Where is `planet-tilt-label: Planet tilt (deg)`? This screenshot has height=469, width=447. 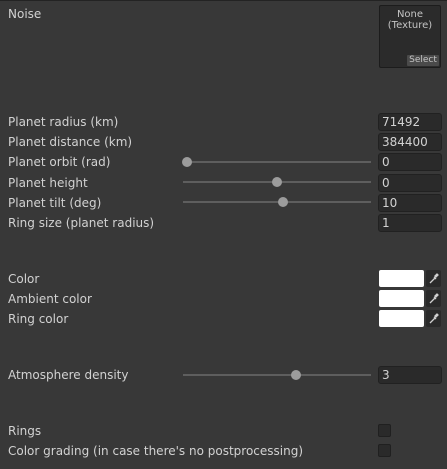 planet-tilt-label: Planet tilt (deg) is located at coordinates (55, 203).